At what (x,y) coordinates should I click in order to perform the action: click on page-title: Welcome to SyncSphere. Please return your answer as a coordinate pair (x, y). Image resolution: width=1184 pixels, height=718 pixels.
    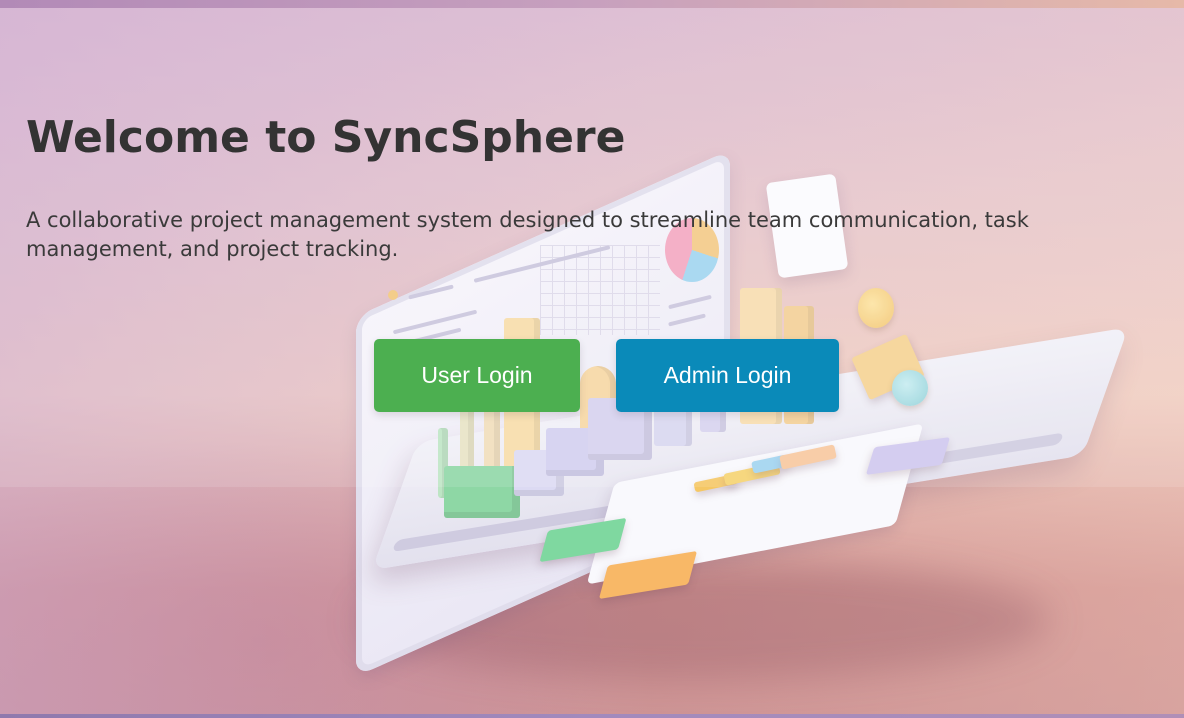
    Looking at the image, I should click on (326, 137).